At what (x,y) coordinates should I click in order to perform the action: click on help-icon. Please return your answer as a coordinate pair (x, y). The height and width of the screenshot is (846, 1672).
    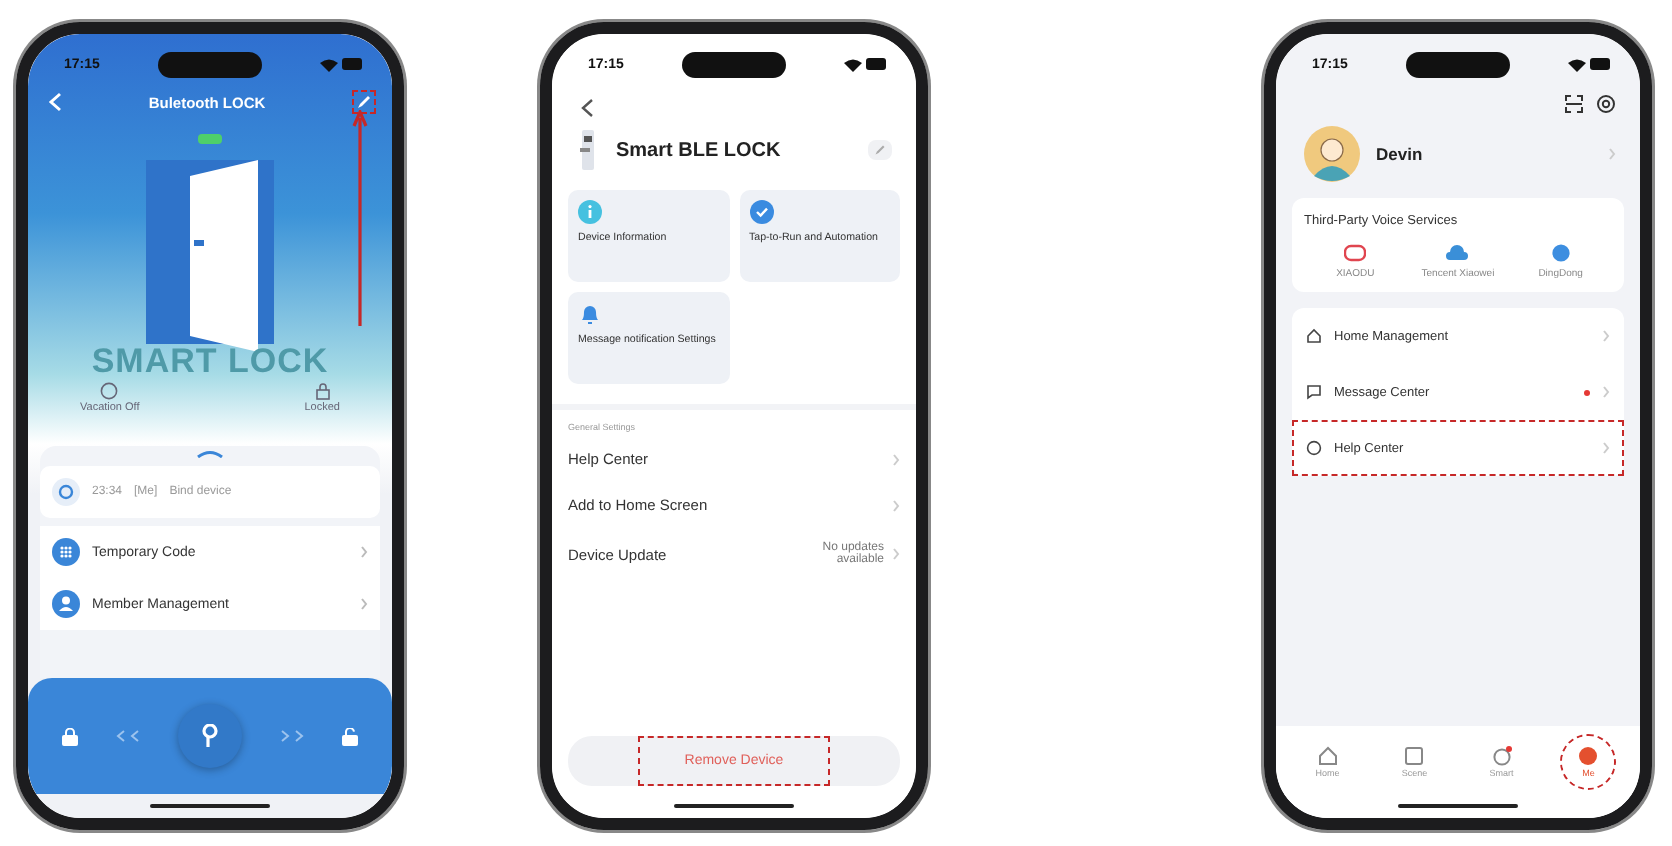
    Looking at the image, I should click on (1314, 448).